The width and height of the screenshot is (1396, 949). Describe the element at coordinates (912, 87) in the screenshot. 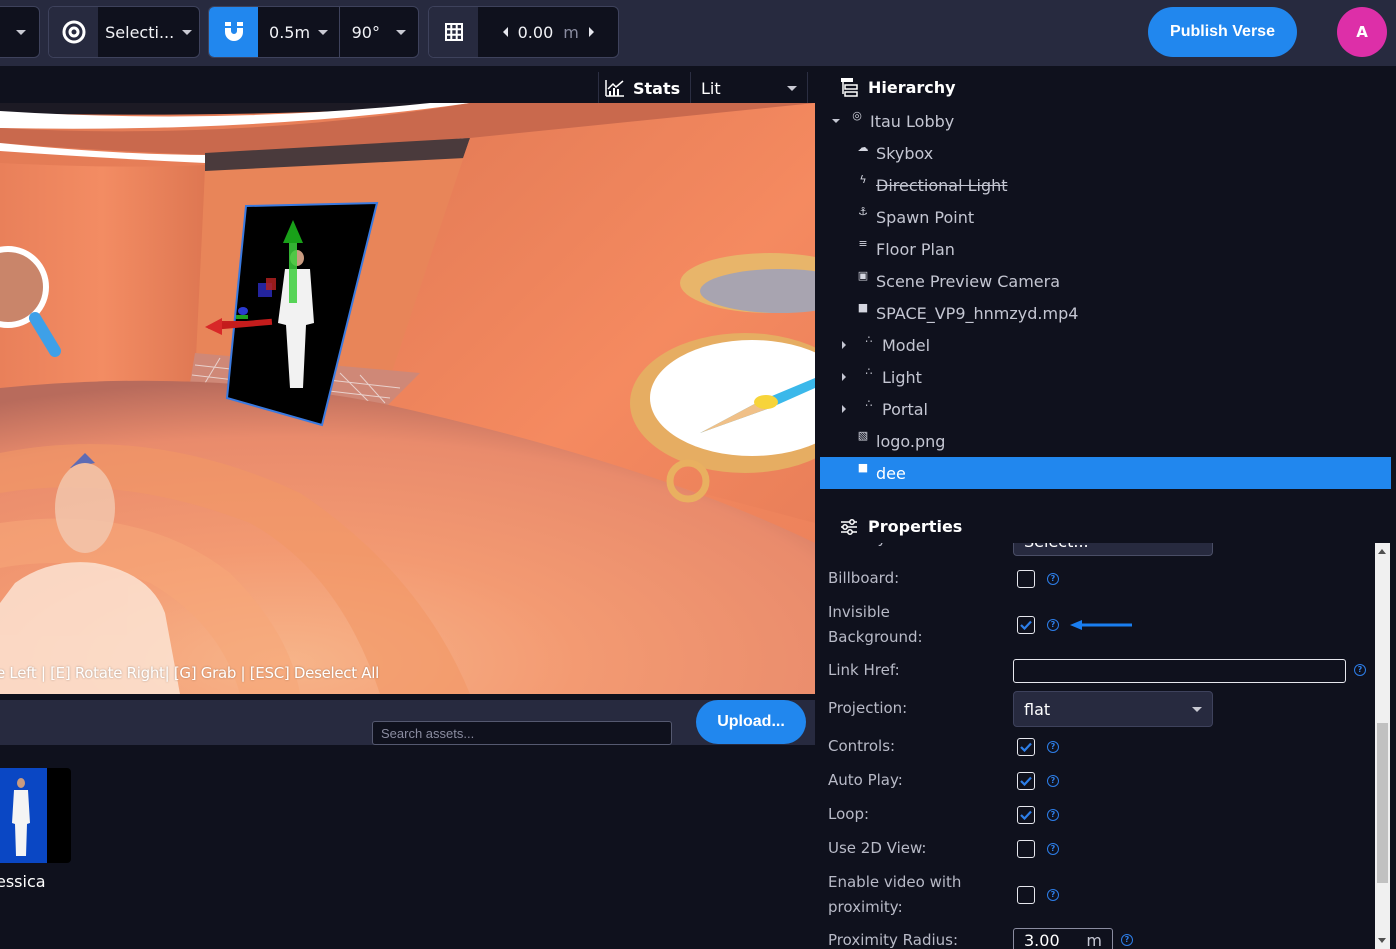

I see `hierarchy-title: Hierarchy` at that location.